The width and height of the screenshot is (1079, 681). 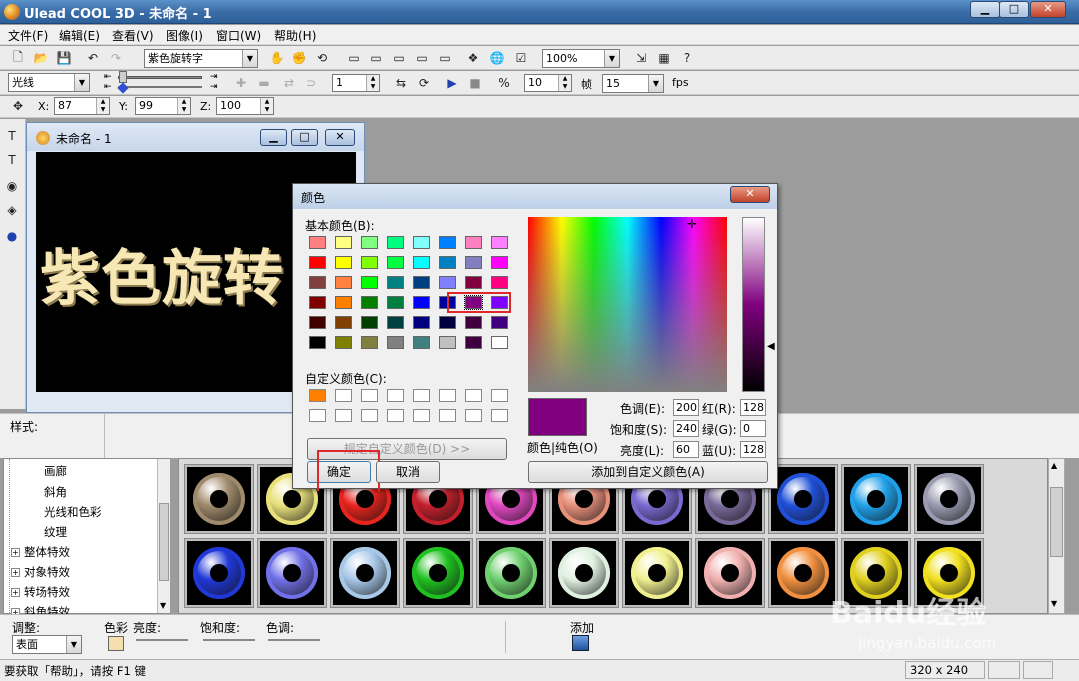 I want to click on saturation-slider, so click(x=229, y=640).